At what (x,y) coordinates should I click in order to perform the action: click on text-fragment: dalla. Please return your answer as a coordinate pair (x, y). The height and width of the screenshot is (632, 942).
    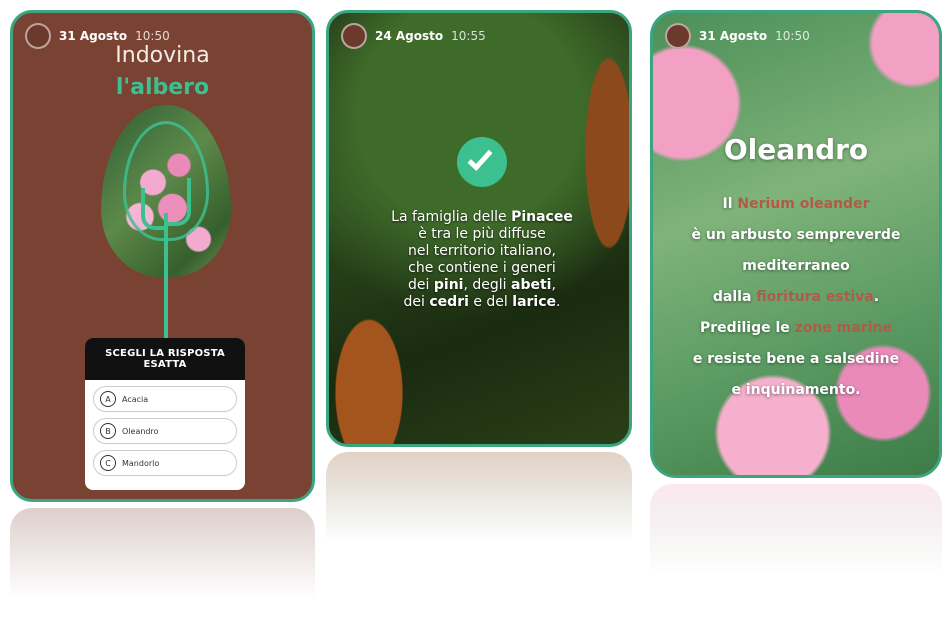
    Looking at the image, I should click on (734, 297).